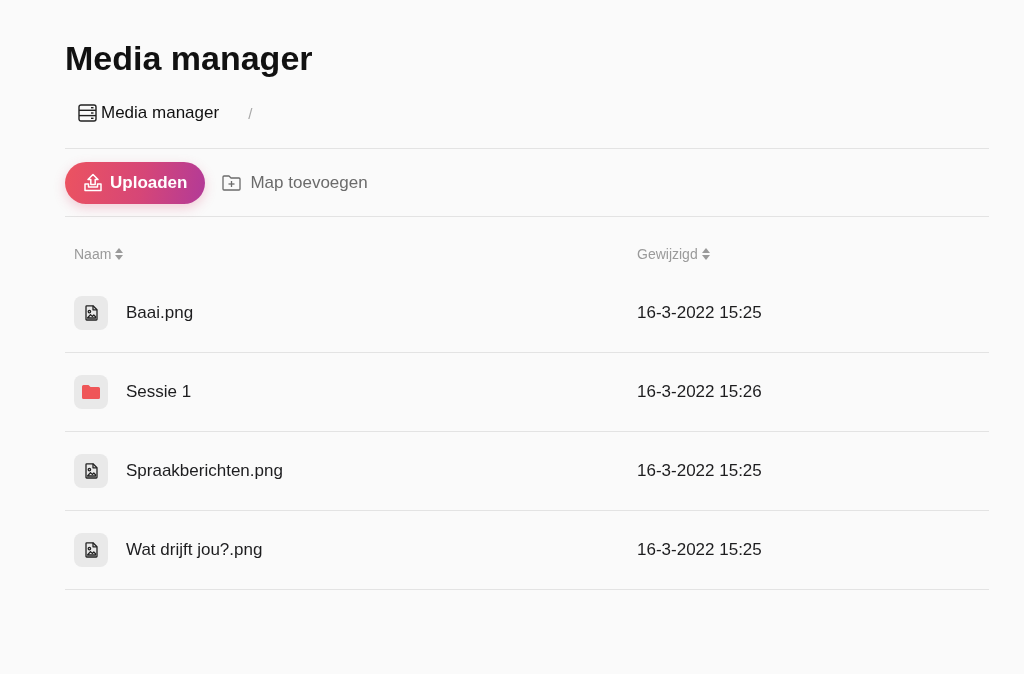  I want to click on column-header: Gewijzigd, so click(673, 254).